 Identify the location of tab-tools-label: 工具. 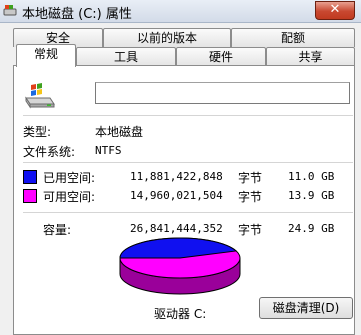
(125, 57).